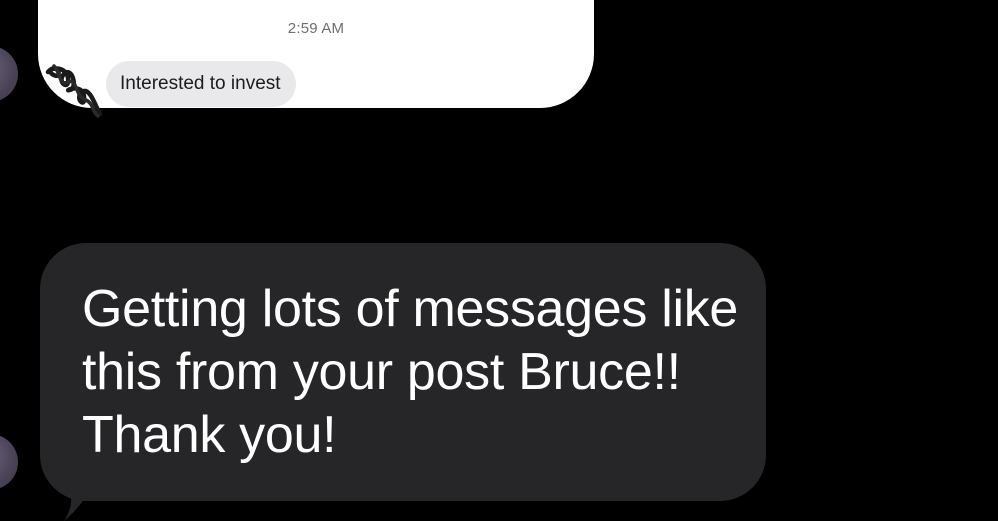 This screenshot has height=521, width=998. I want to click on embedded-screenshot: 2:59 AM Interested to invest, so click(316, 54).